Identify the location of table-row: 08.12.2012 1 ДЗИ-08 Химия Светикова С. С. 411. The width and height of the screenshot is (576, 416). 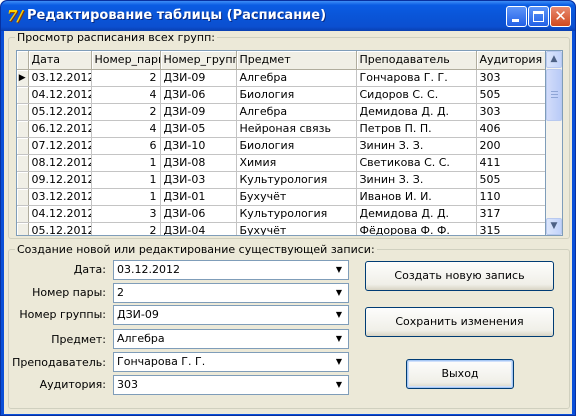
(281, 163).